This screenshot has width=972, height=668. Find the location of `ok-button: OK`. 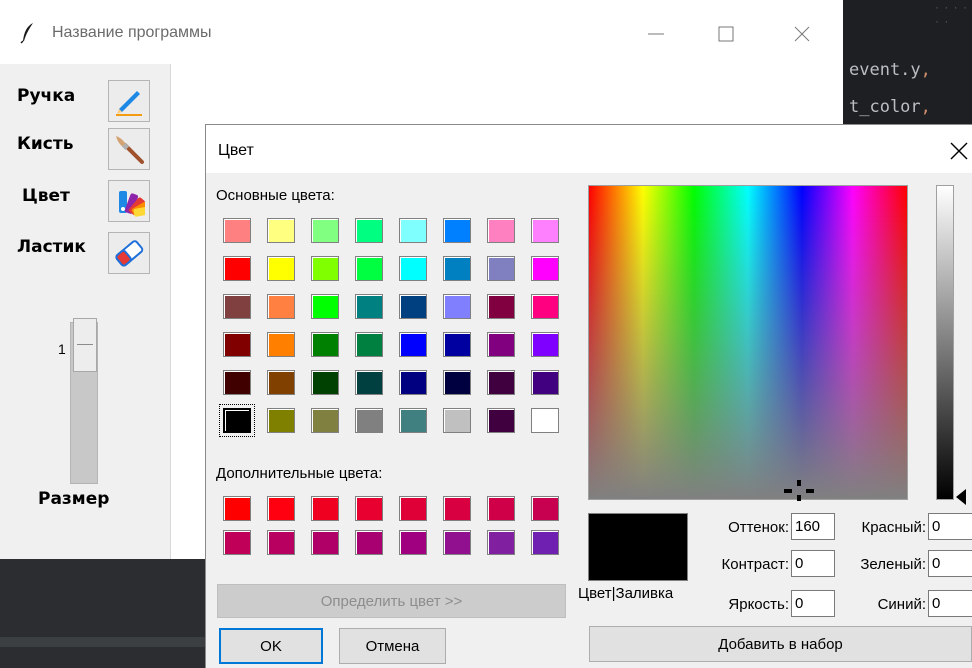

ok-button: OK is located at coordinates (271, 646).